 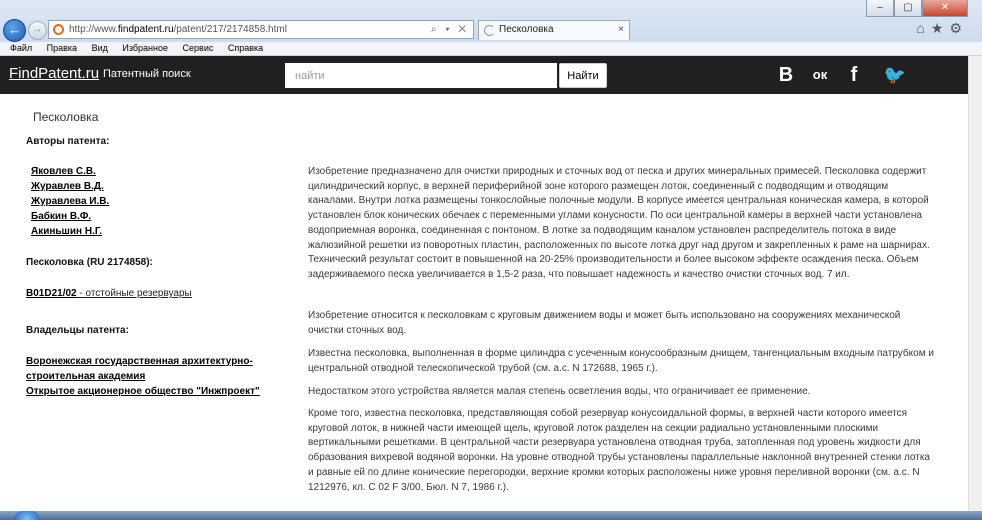 What do you see at coordinates (66, 117) in the screenshot?
I see `page-title: Песколовка` at bounding box center [66, 117].